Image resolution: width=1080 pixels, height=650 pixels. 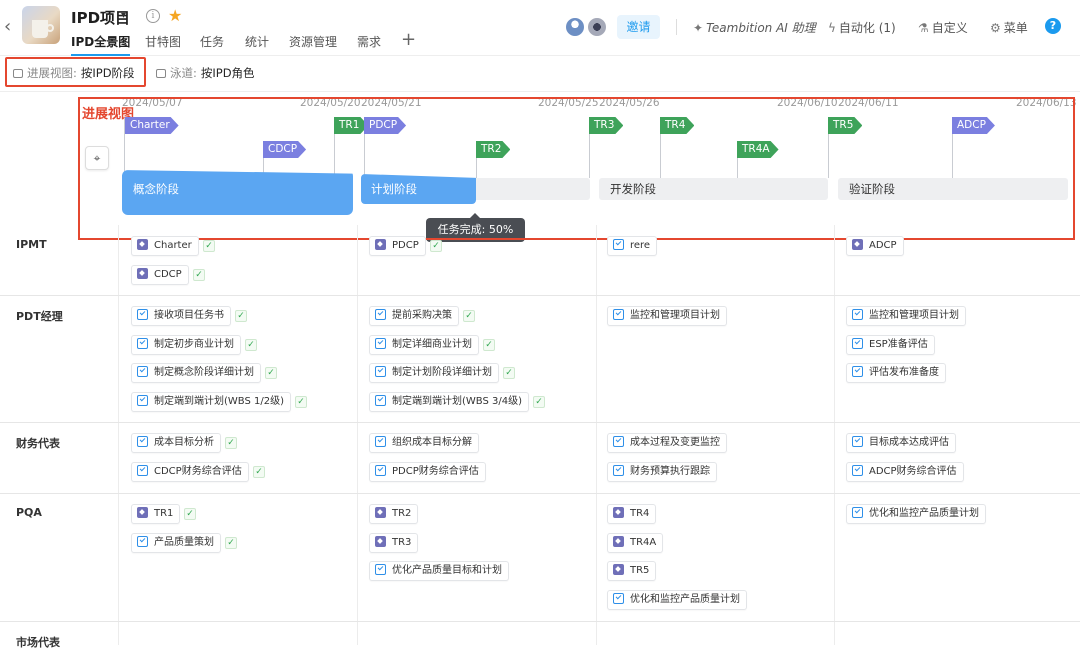 What do you see at coordinates (164, 513) in the screenshot?
I see `card-title: TR1` at bounding box center [164, 513].